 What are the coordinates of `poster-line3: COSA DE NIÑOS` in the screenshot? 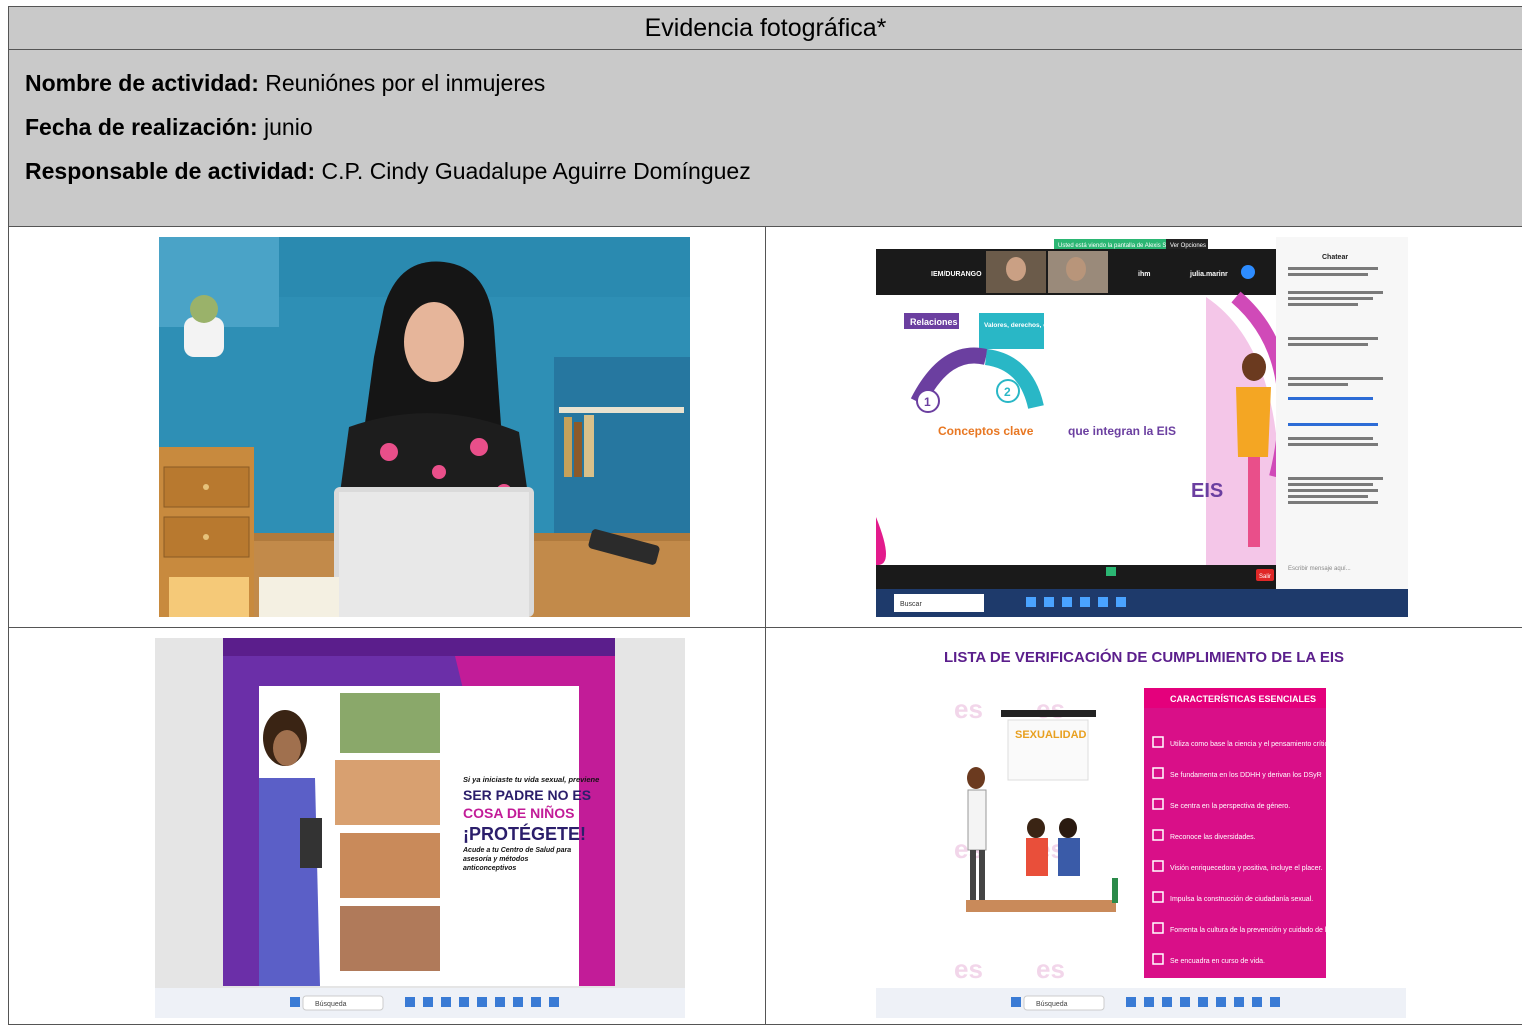 It's located at (519, 812).